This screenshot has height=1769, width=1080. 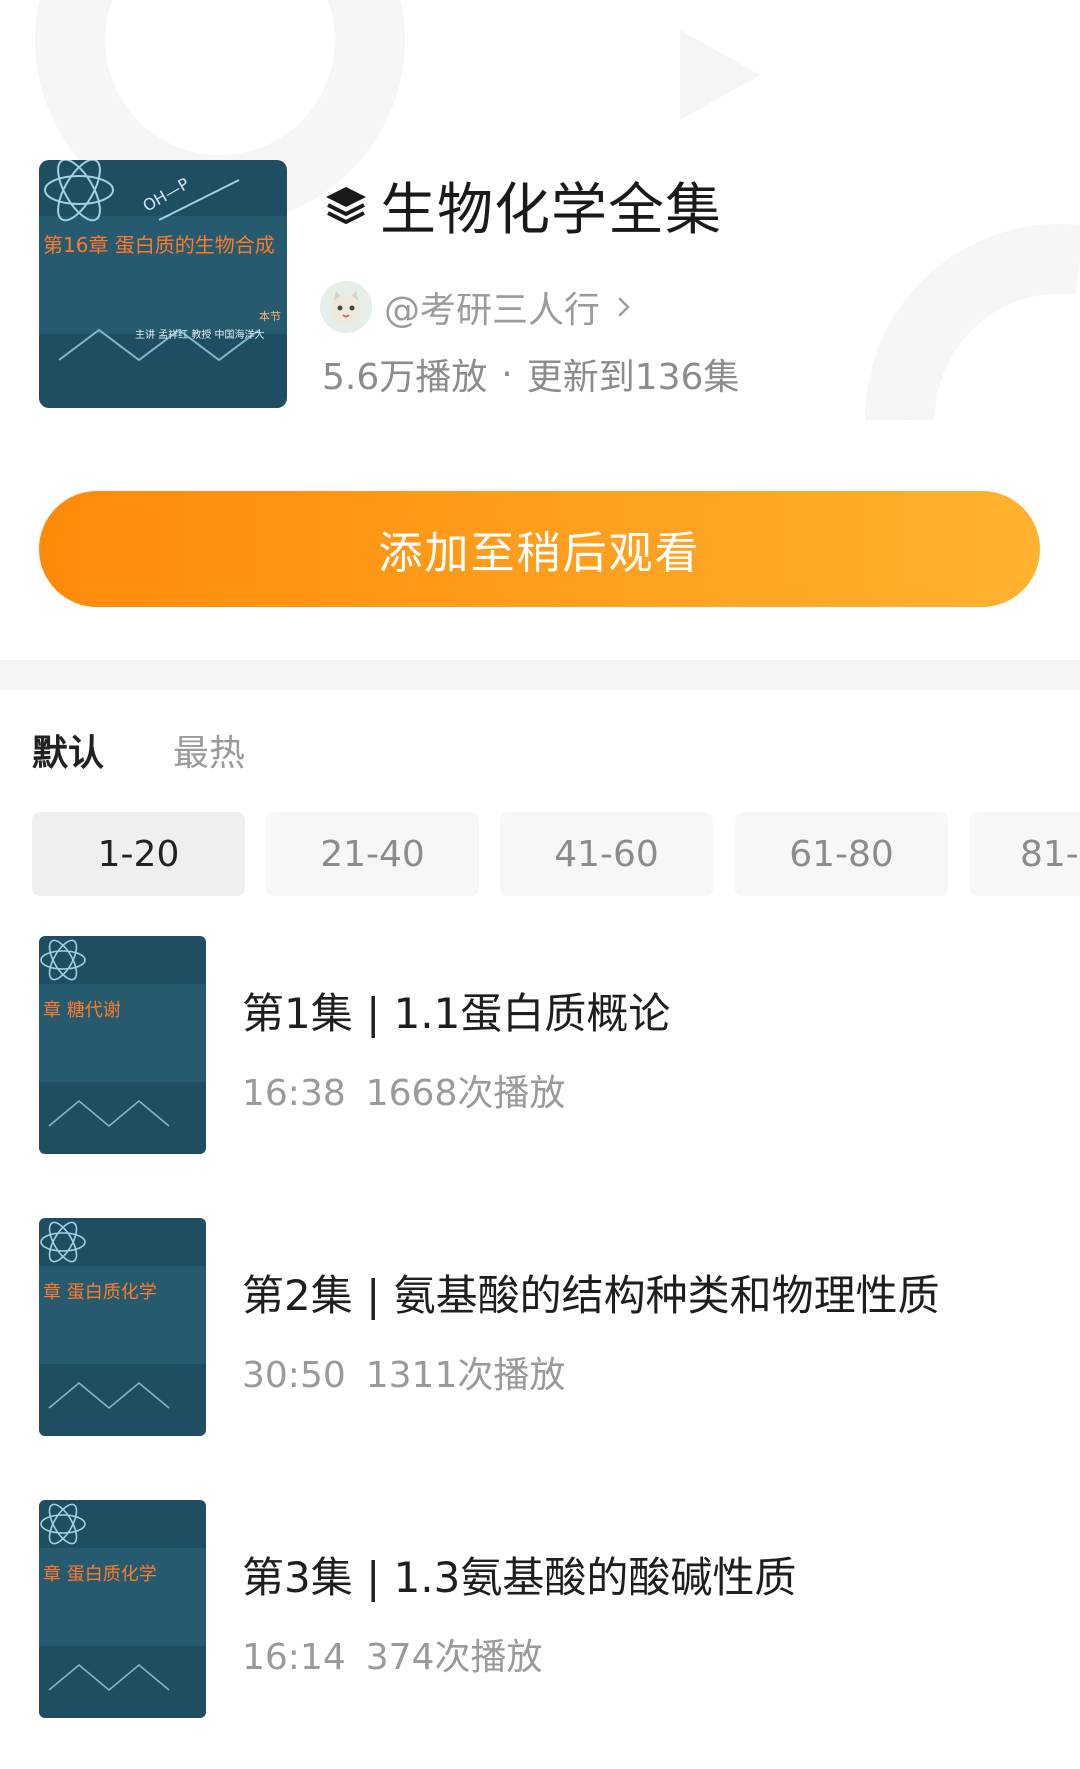 I want to click on cover-tag-text: 本节, so click(x=270, y=316).